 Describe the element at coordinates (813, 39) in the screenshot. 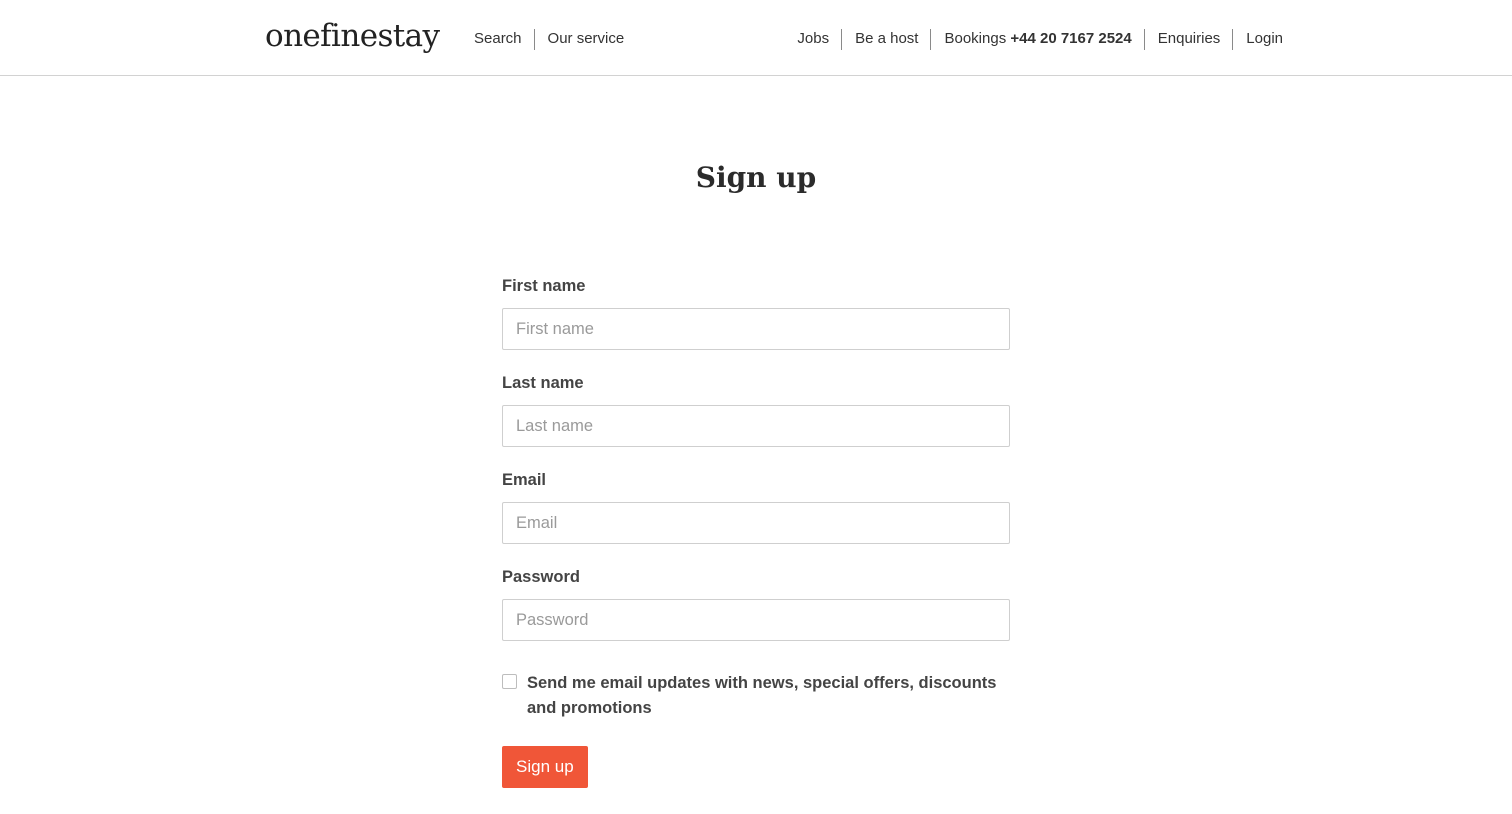

I see `nav-link-jobs: Jobs` at that location.